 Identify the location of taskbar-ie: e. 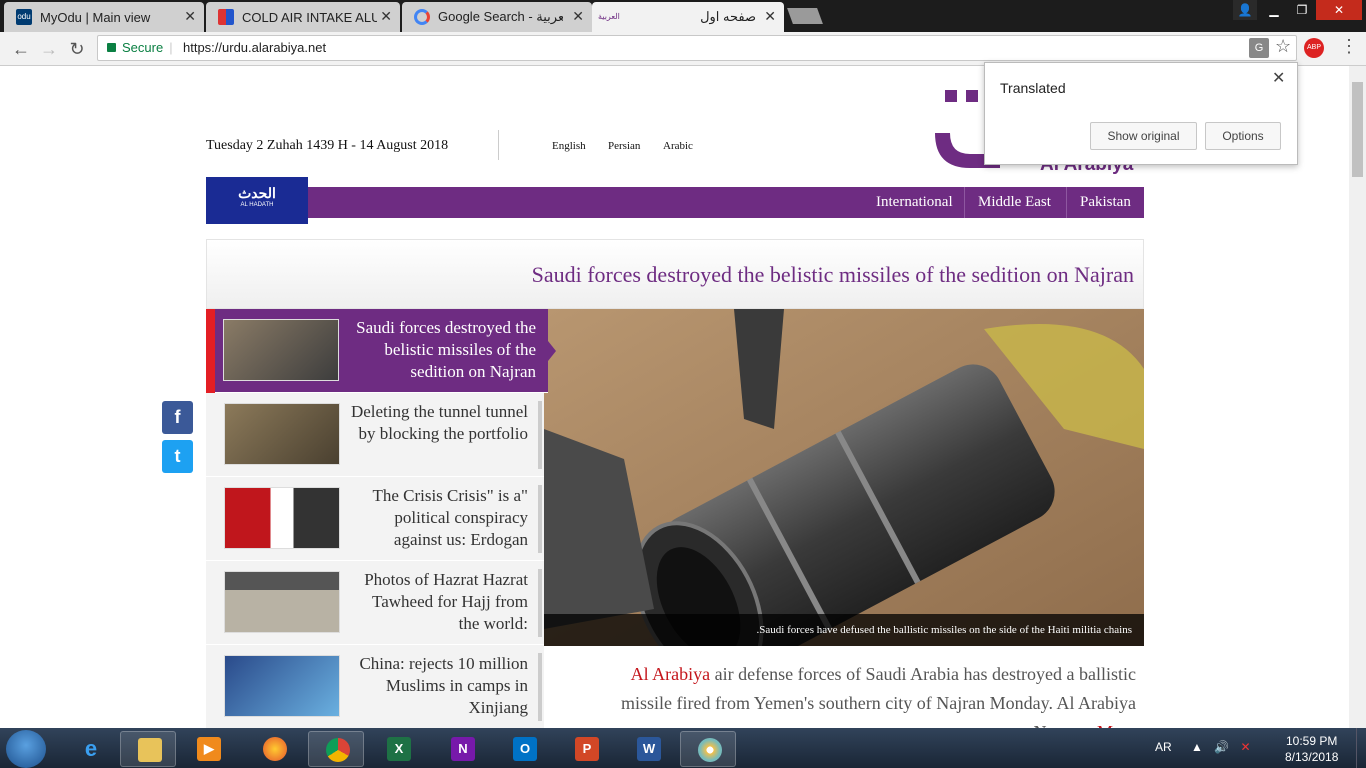
(90, 749).